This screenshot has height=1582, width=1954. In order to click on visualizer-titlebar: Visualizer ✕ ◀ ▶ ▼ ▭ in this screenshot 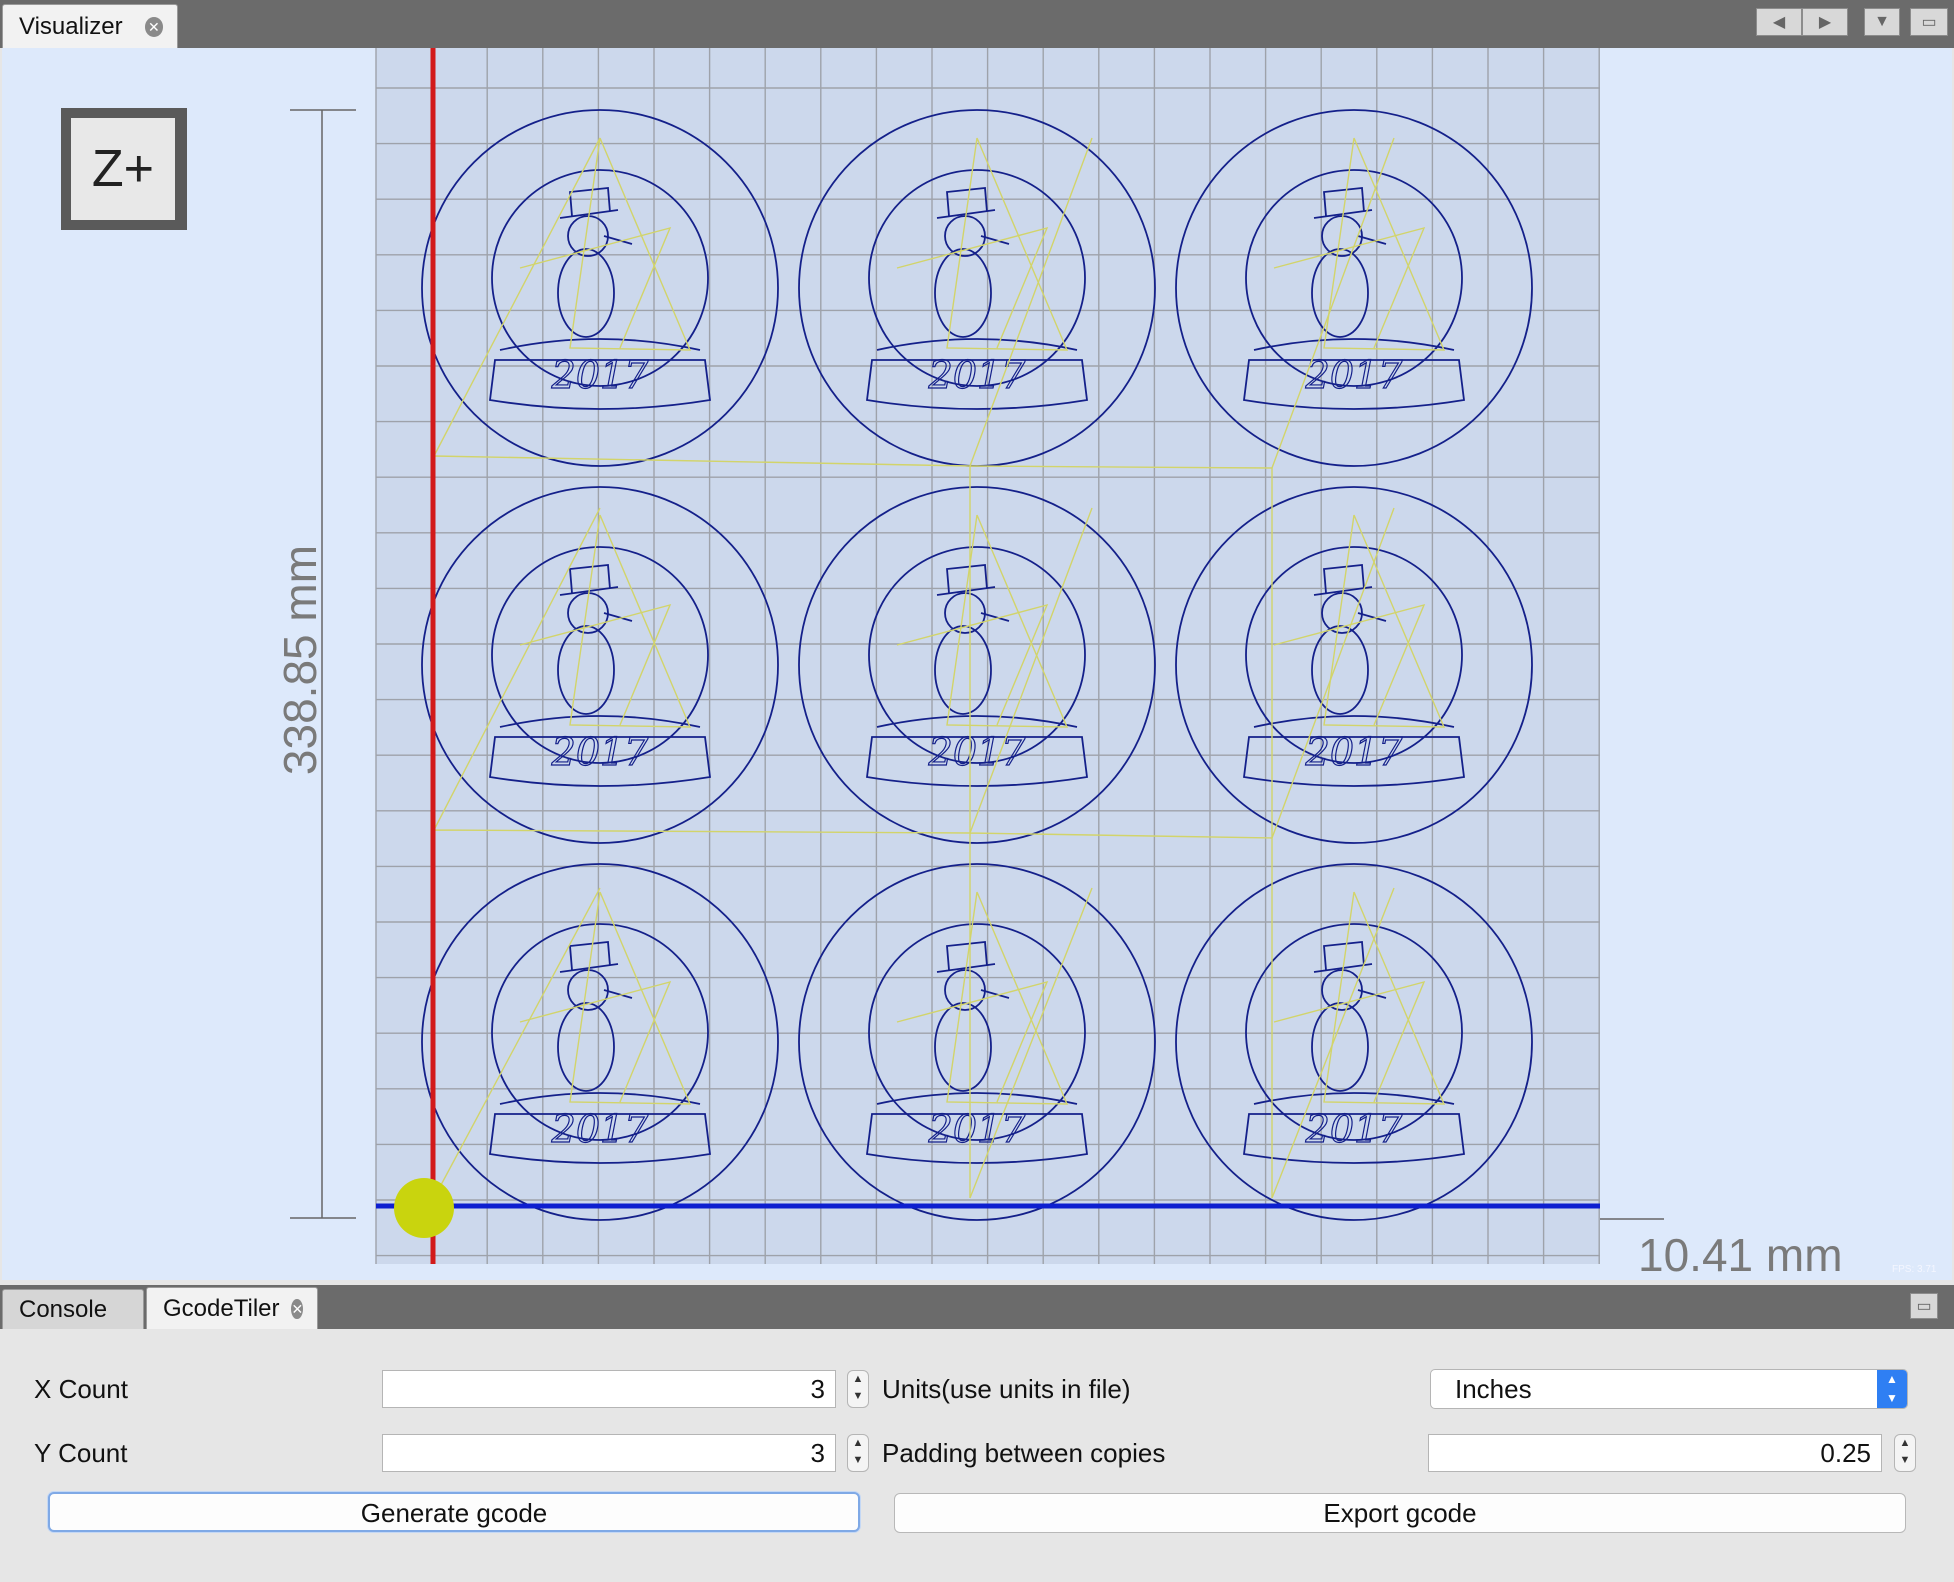, I will do `click(977, 24)`.